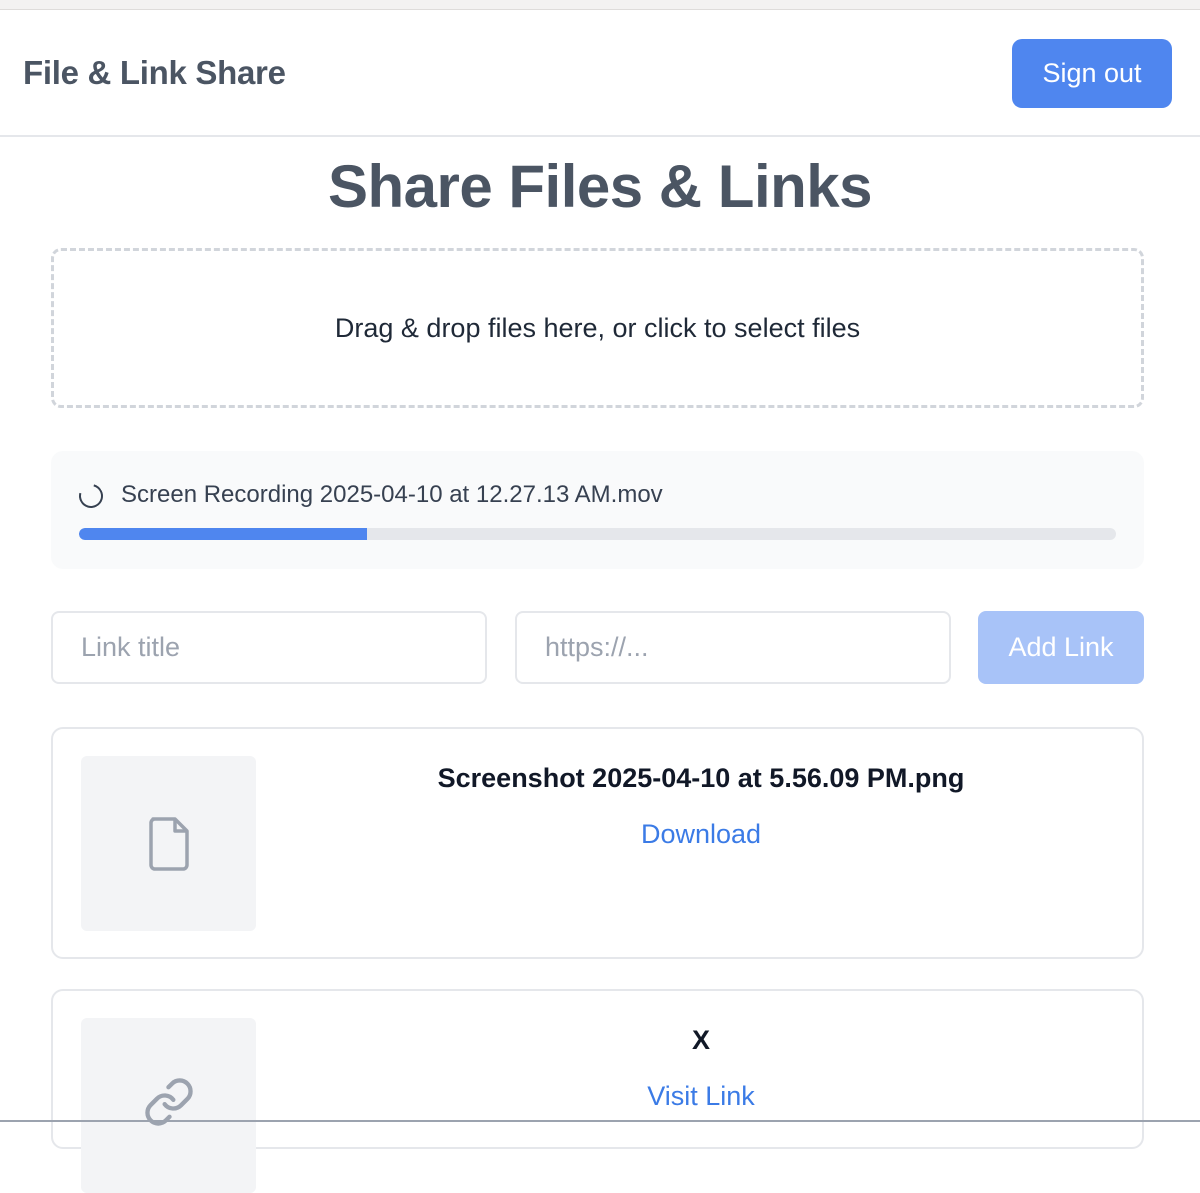 This screenshot has height=1193, width=1200. What do you see at coordinates (701, 834) in the screenshot?
I see `download-link: Download` at bounding box center [701, 834].